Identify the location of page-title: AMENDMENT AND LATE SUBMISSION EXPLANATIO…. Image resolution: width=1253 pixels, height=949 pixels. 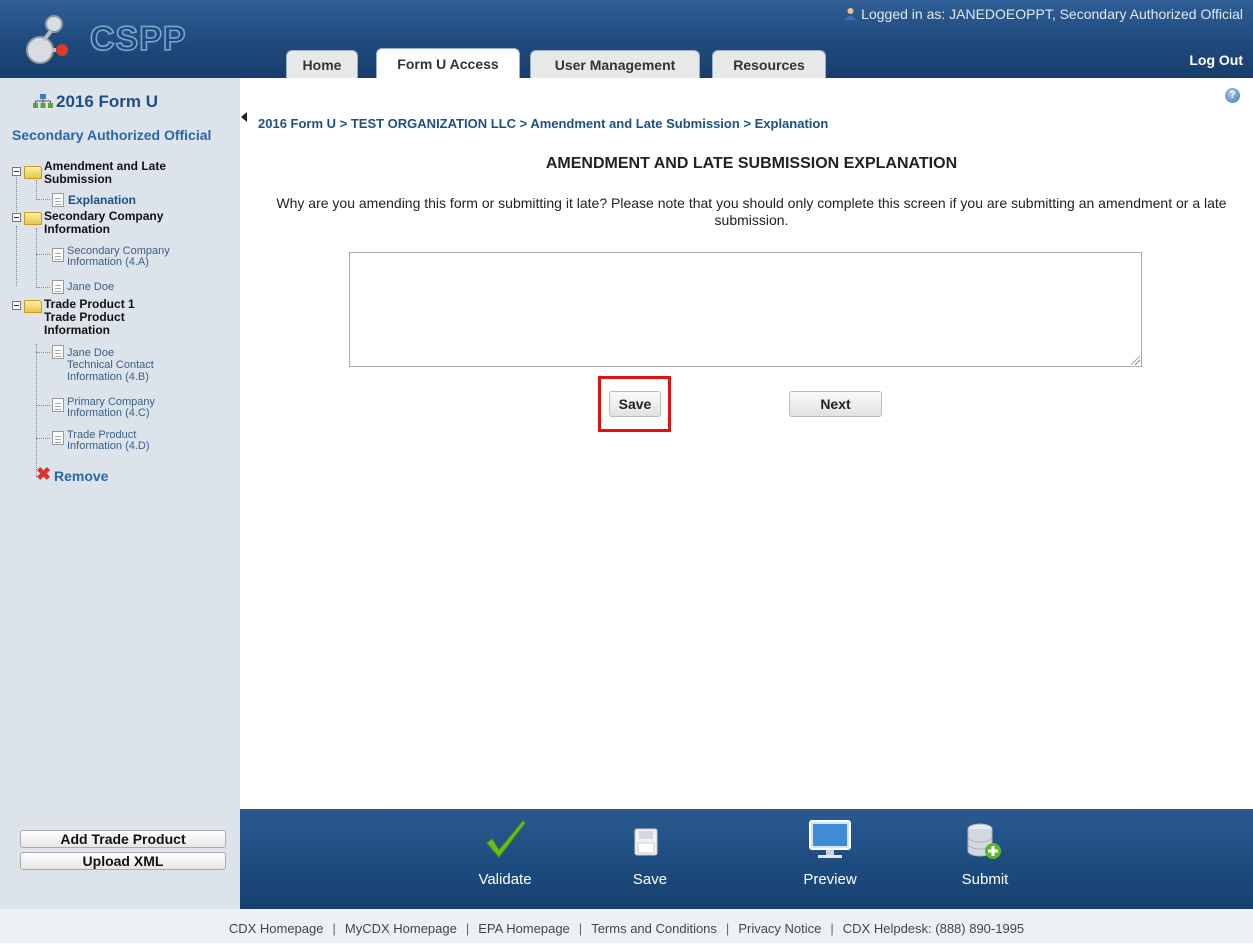
(751, 163).